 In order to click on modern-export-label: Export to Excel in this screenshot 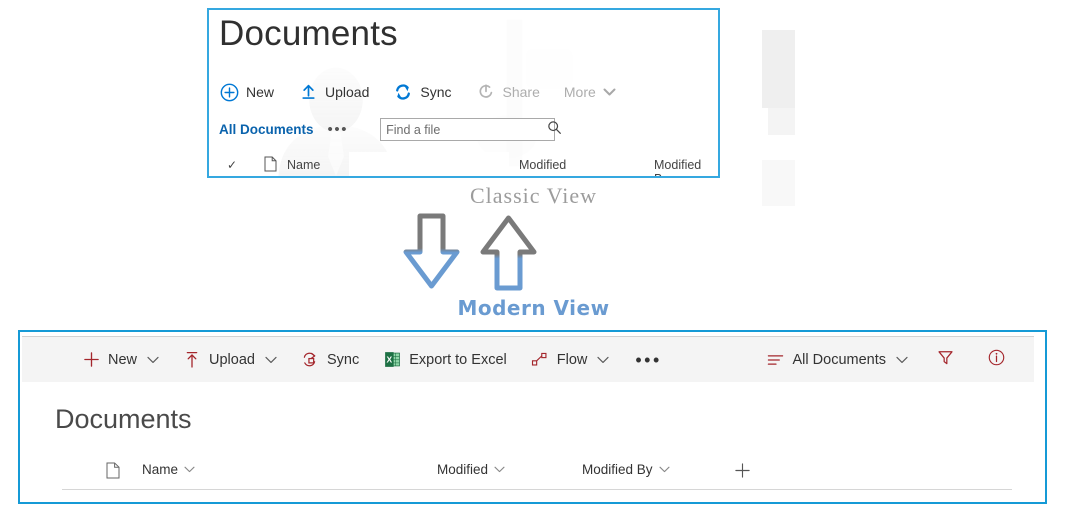, I will do `click(458, 359)`.